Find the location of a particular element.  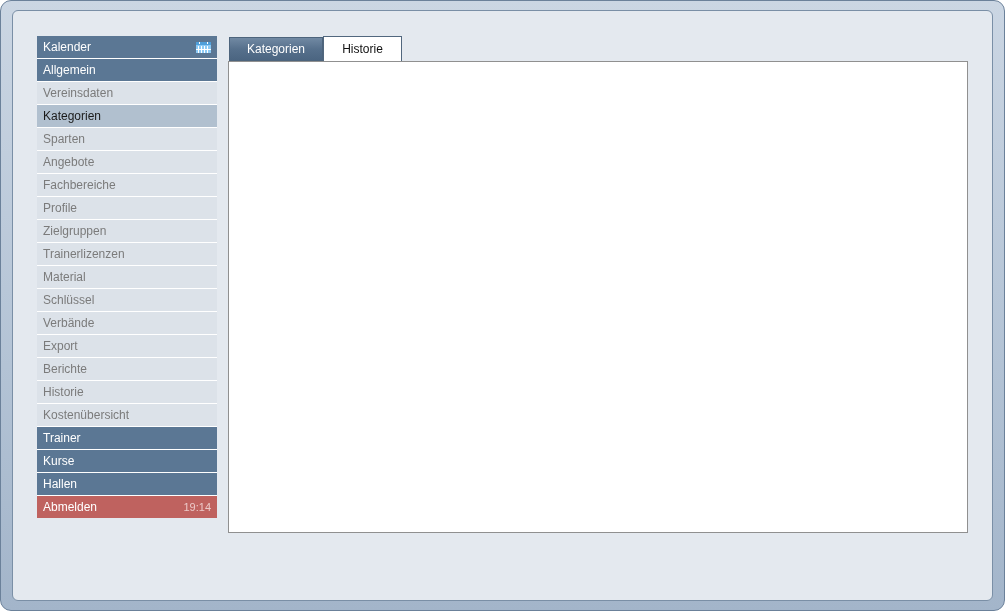

menu-item: Verbände is located at coordinates (127, 323).